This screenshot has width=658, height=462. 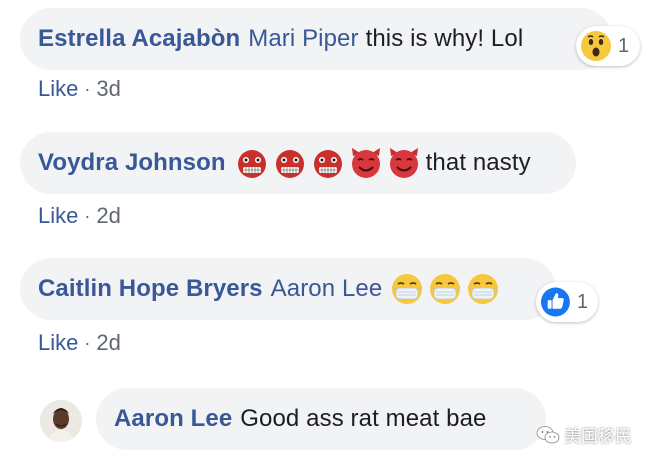 I want to click on avatar, so click(x=61, y=421).